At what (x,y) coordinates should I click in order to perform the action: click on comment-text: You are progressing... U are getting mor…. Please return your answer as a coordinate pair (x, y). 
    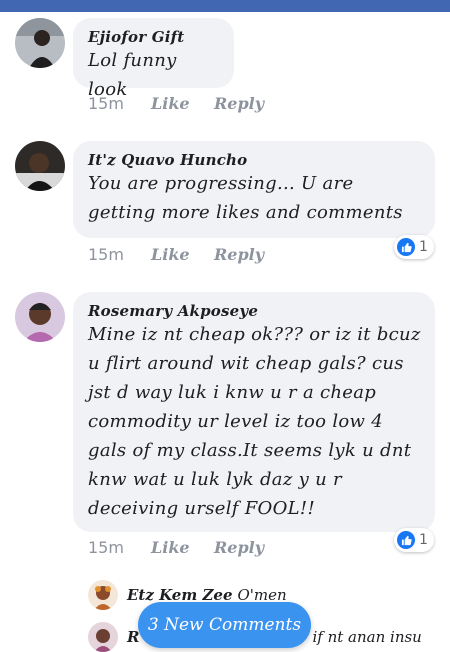
    Looking at the image, I should click on (245, 198).